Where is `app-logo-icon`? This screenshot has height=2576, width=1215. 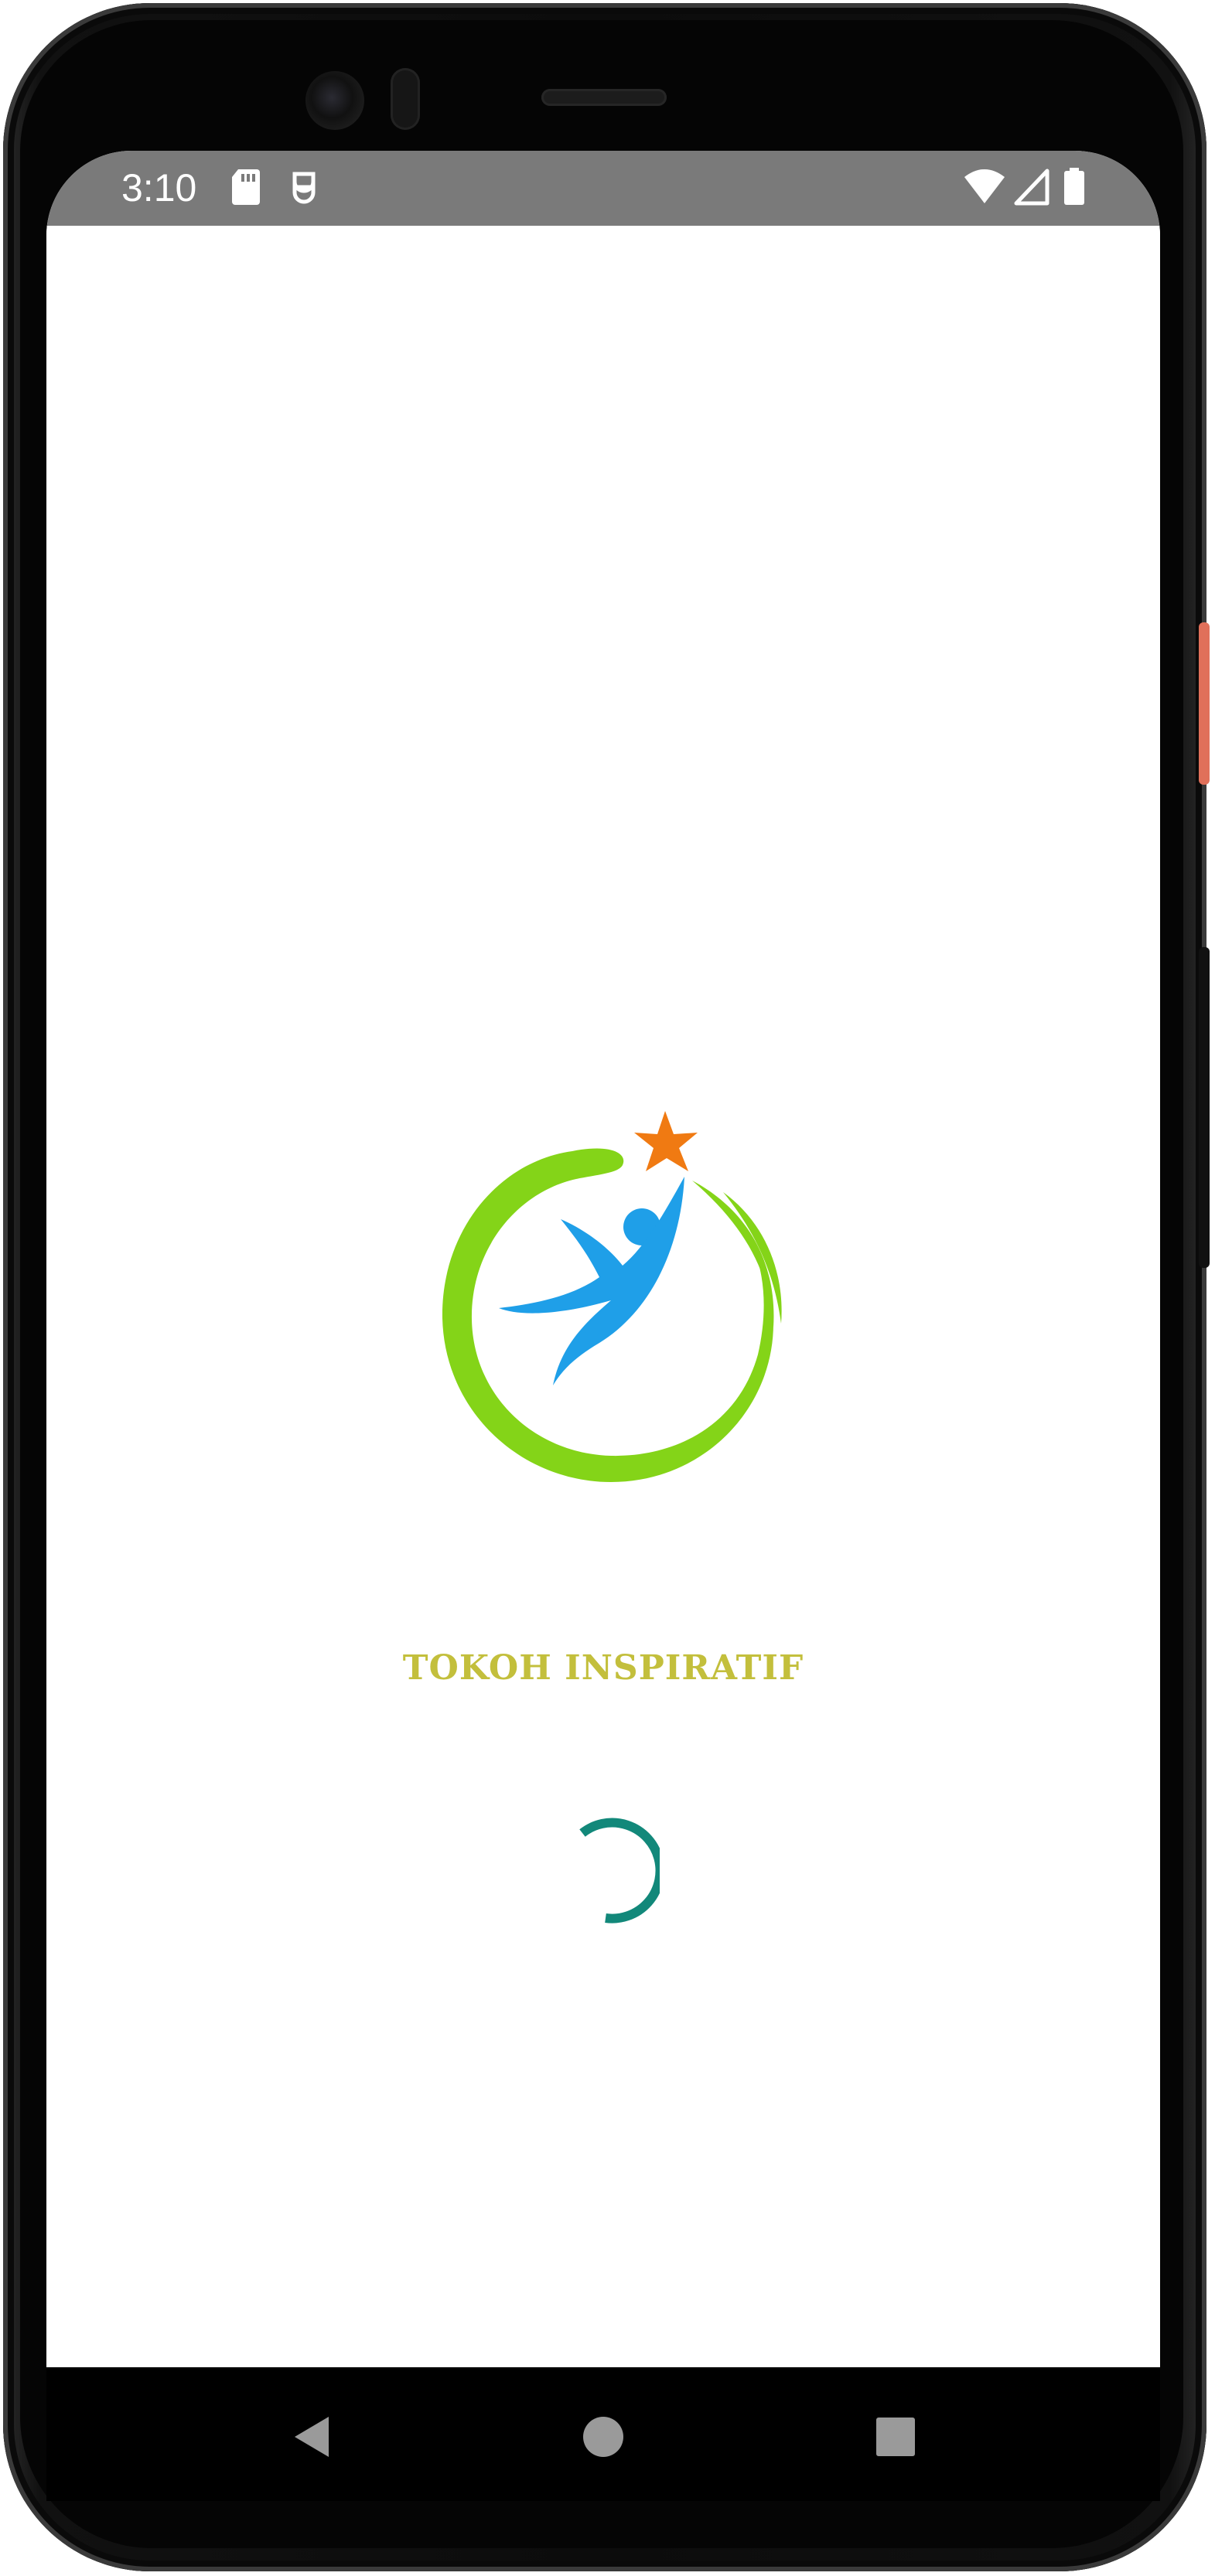
app-logo-icon is located at coordinates (612, 1296).